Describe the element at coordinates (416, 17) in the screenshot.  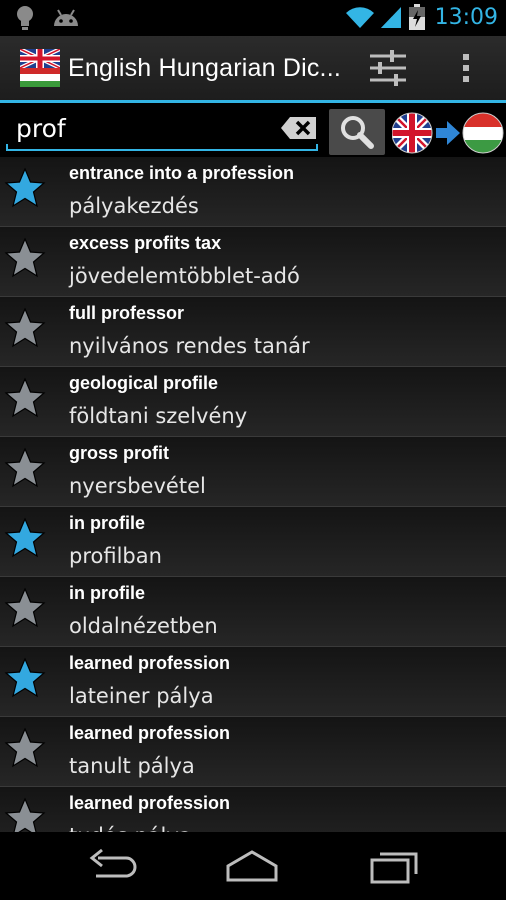
I see `battery-charging-icon` at that location.